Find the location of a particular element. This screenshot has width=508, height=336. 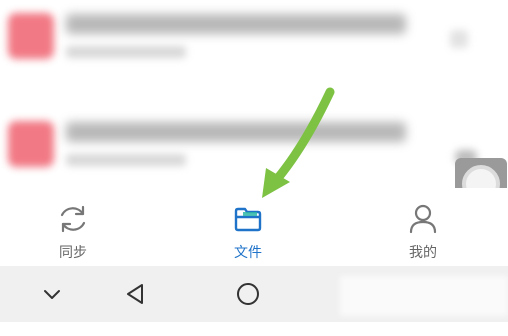

tab-files: 文件 is located at coordinates (248, 227).